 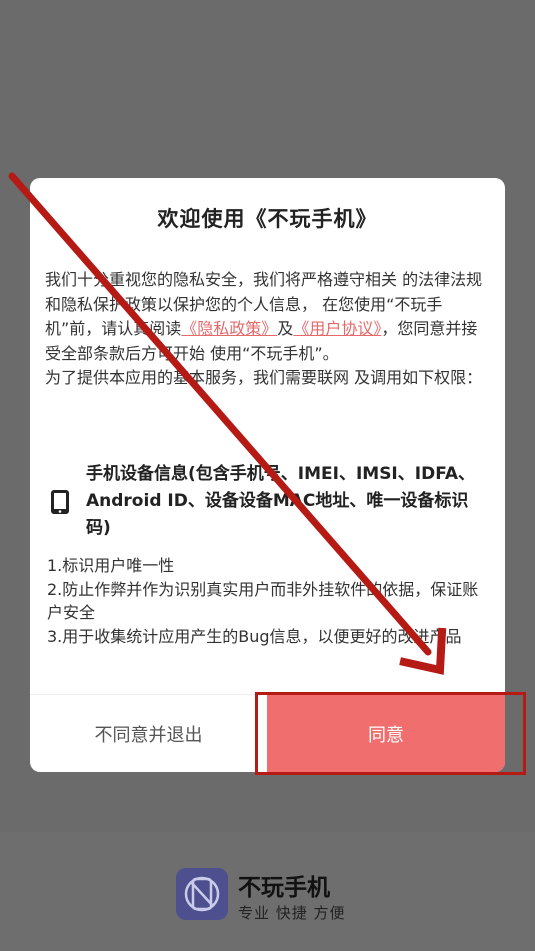 I want to click on and-text: 及, so click(x=285, y=328).